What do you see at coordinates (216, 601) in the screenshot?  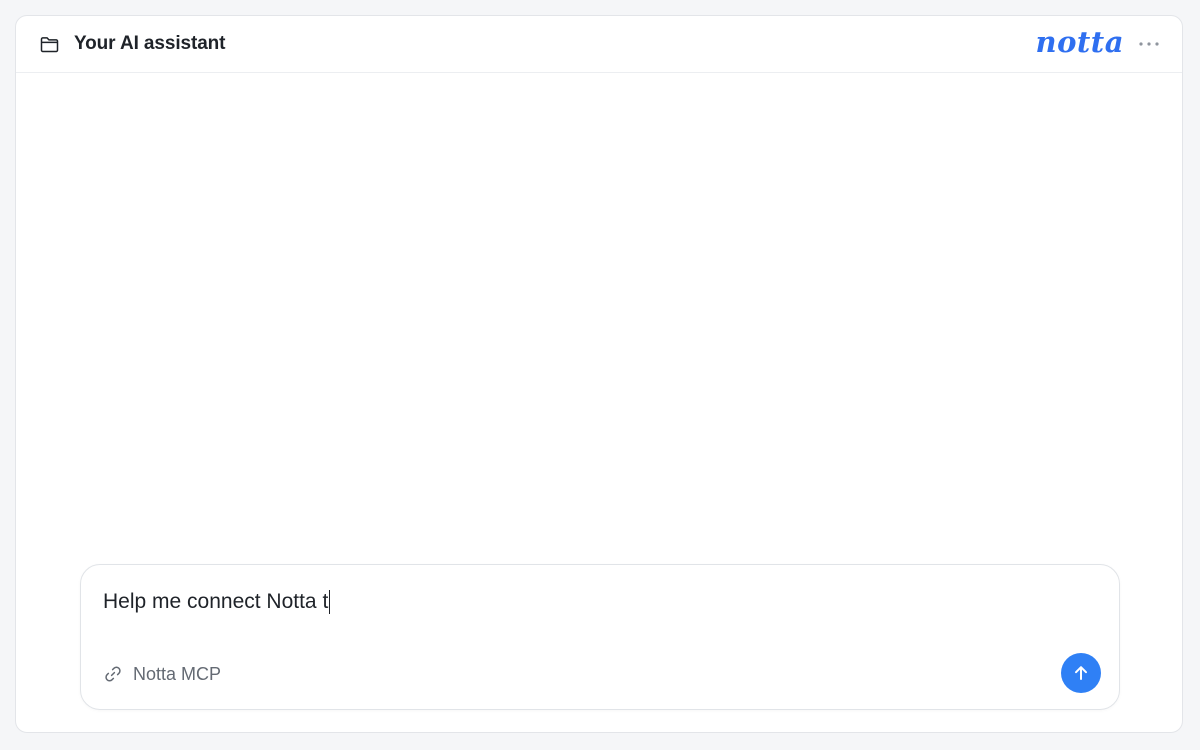 I see `chat-input-text: Help me connect Notta t` at bounding box center [216, 601].